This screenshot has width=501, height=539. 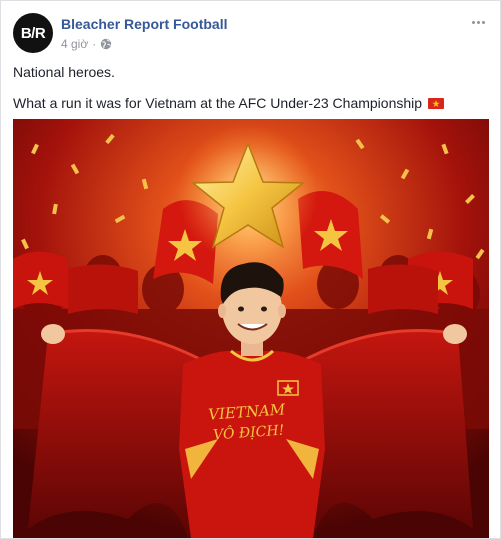 What do you see at coordinates (250, 35) in the screenshot?
I see `post-header: B/R Bleacher Report Football 4 giờ ·` at bounding box center [250, 35].